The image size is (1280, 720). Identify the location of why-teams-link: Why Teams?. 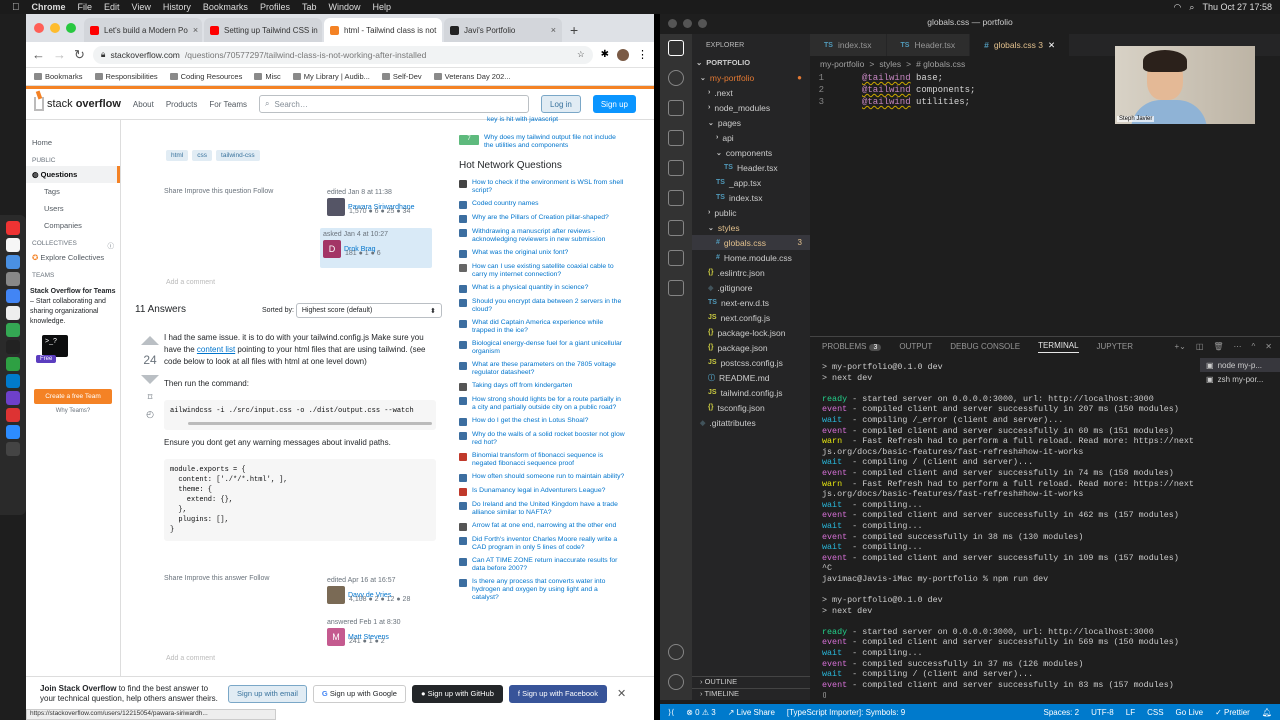
(73, 411).